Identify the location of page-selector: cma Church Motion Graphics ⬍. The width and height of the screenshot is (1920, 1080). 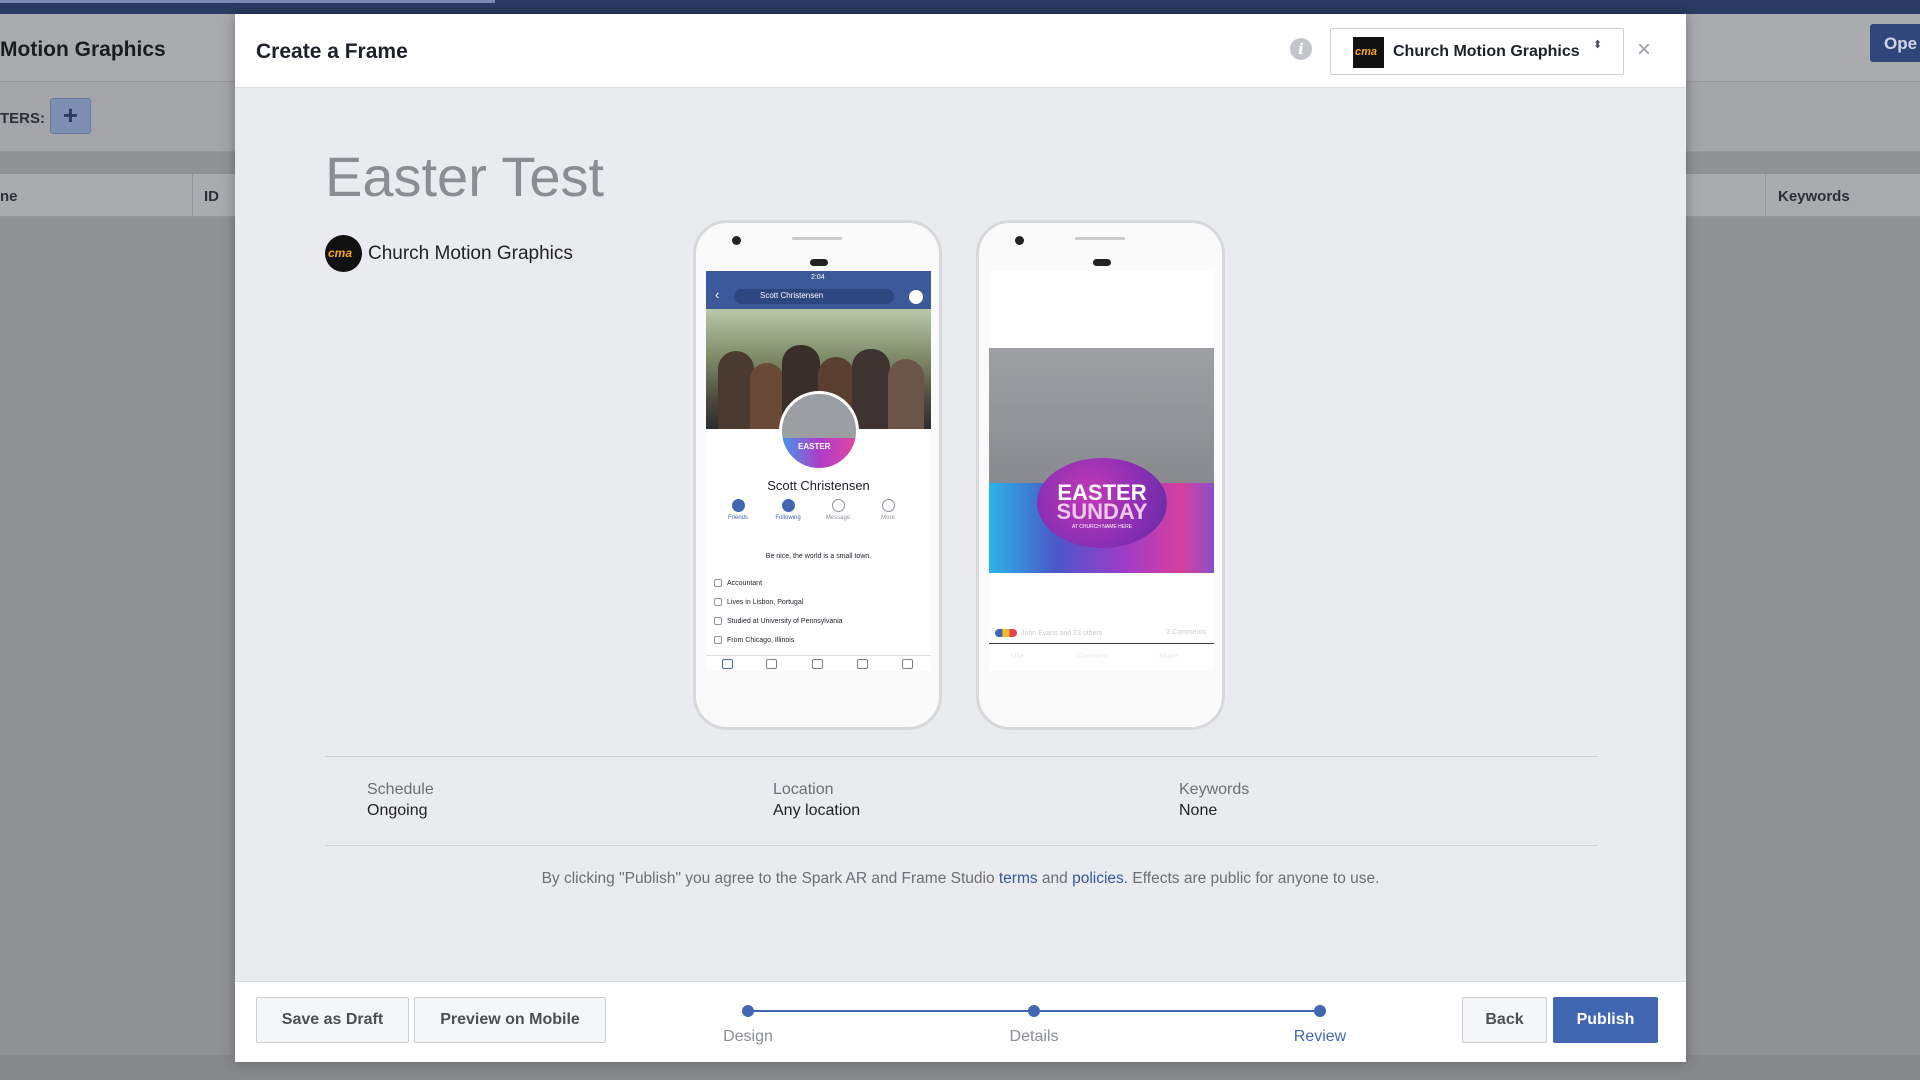
(1477, 51).